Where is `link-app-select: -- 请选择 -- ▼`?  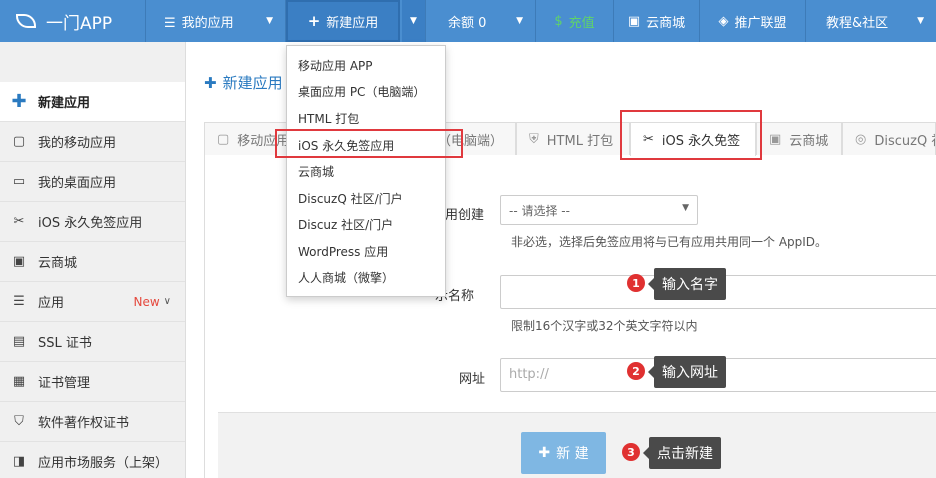 link-app-select: -- 请选择 -- ▼ is located at coordinates (599, 210).